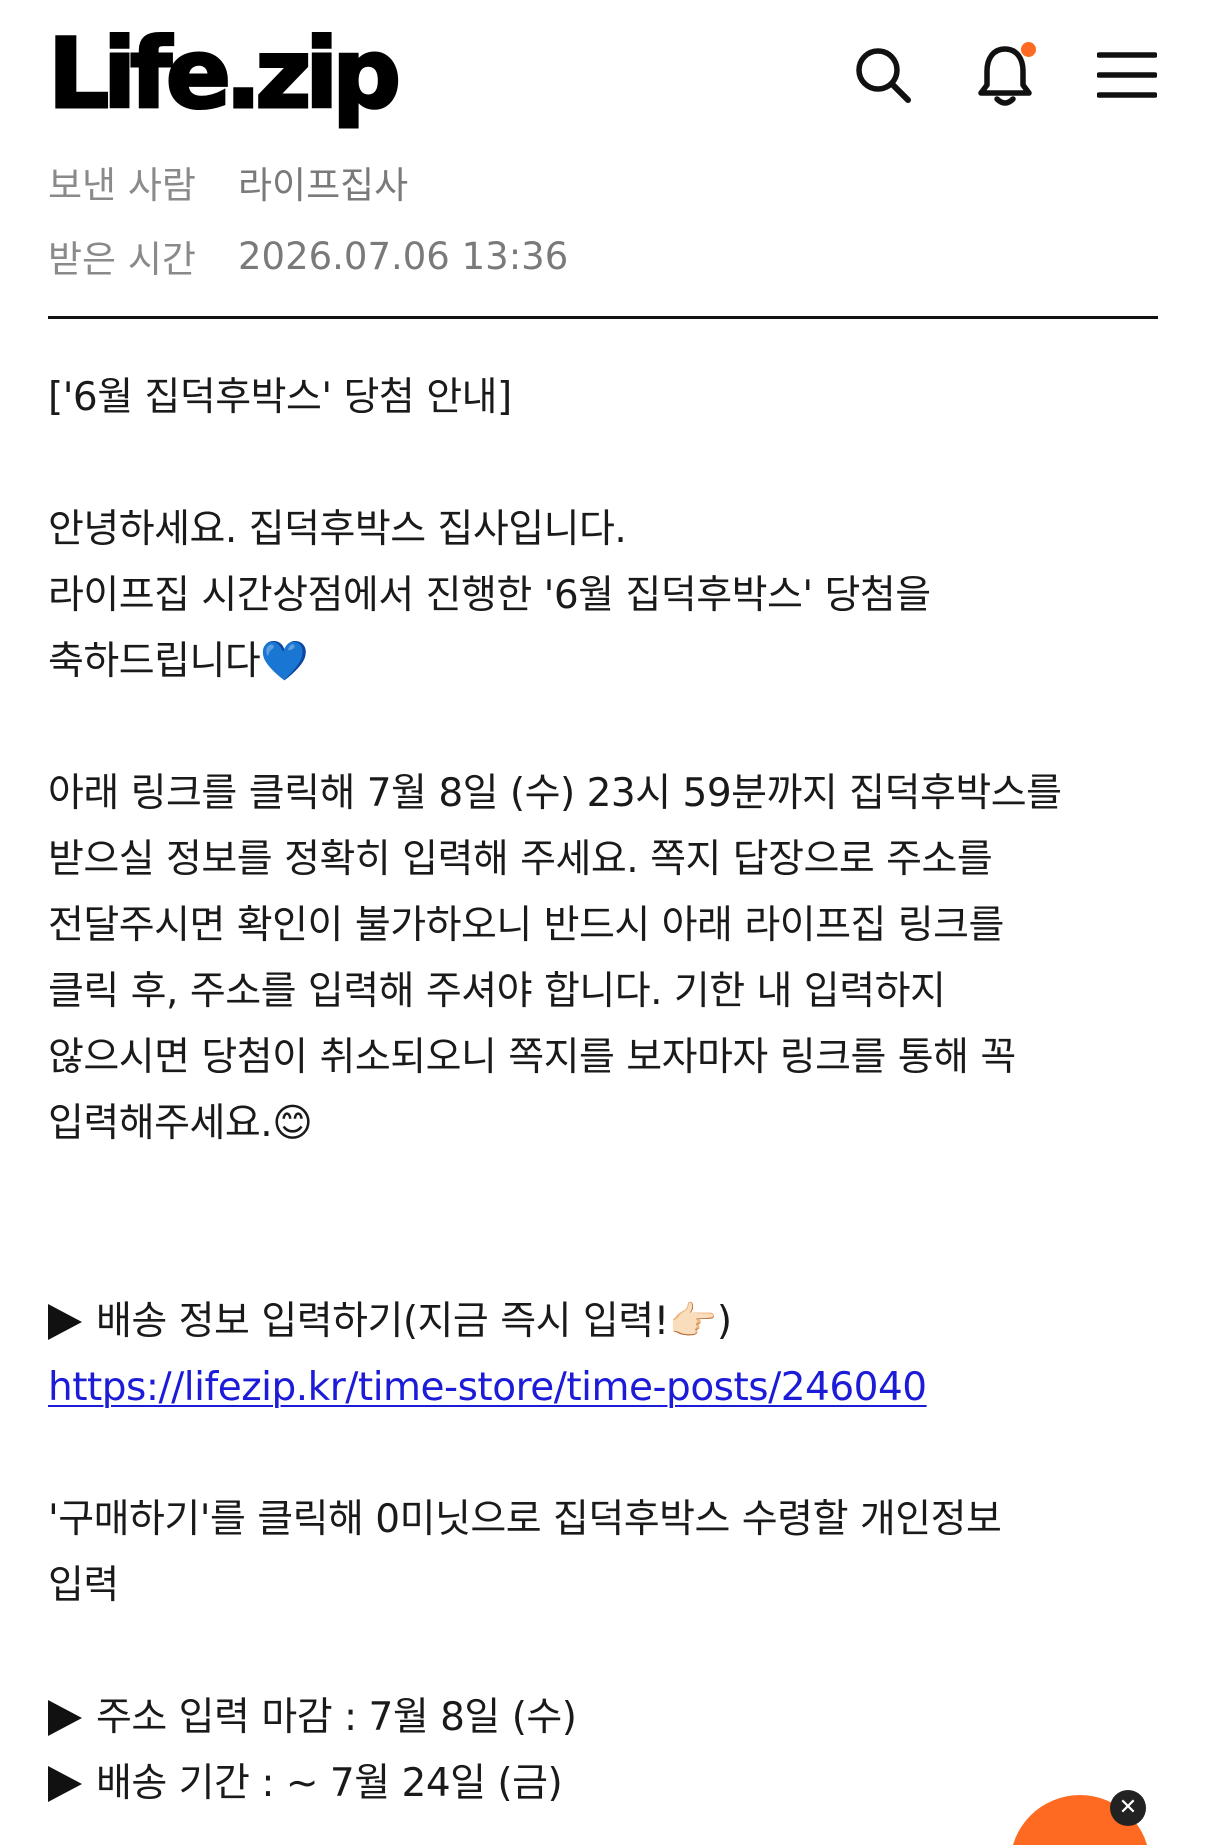  What do you see at coordinates (883, 75) in the screenshot?
I see `search-icon` at bounding box center [883, 75].